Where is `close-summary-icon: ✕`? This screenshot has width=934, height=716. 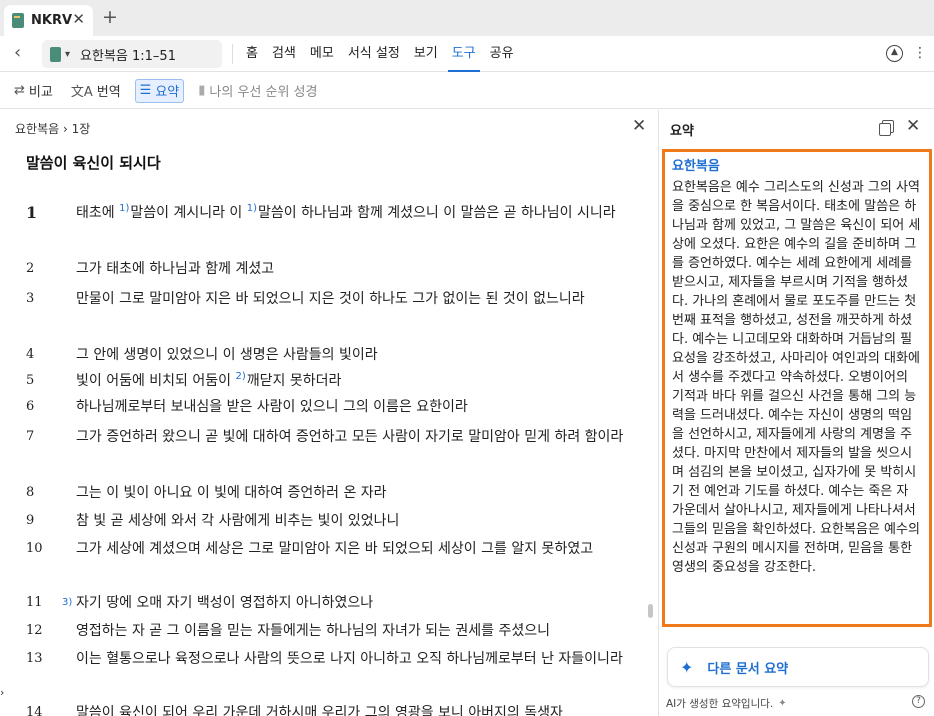
close-summary-icon: ✕ is located at coordinates (913, 126).